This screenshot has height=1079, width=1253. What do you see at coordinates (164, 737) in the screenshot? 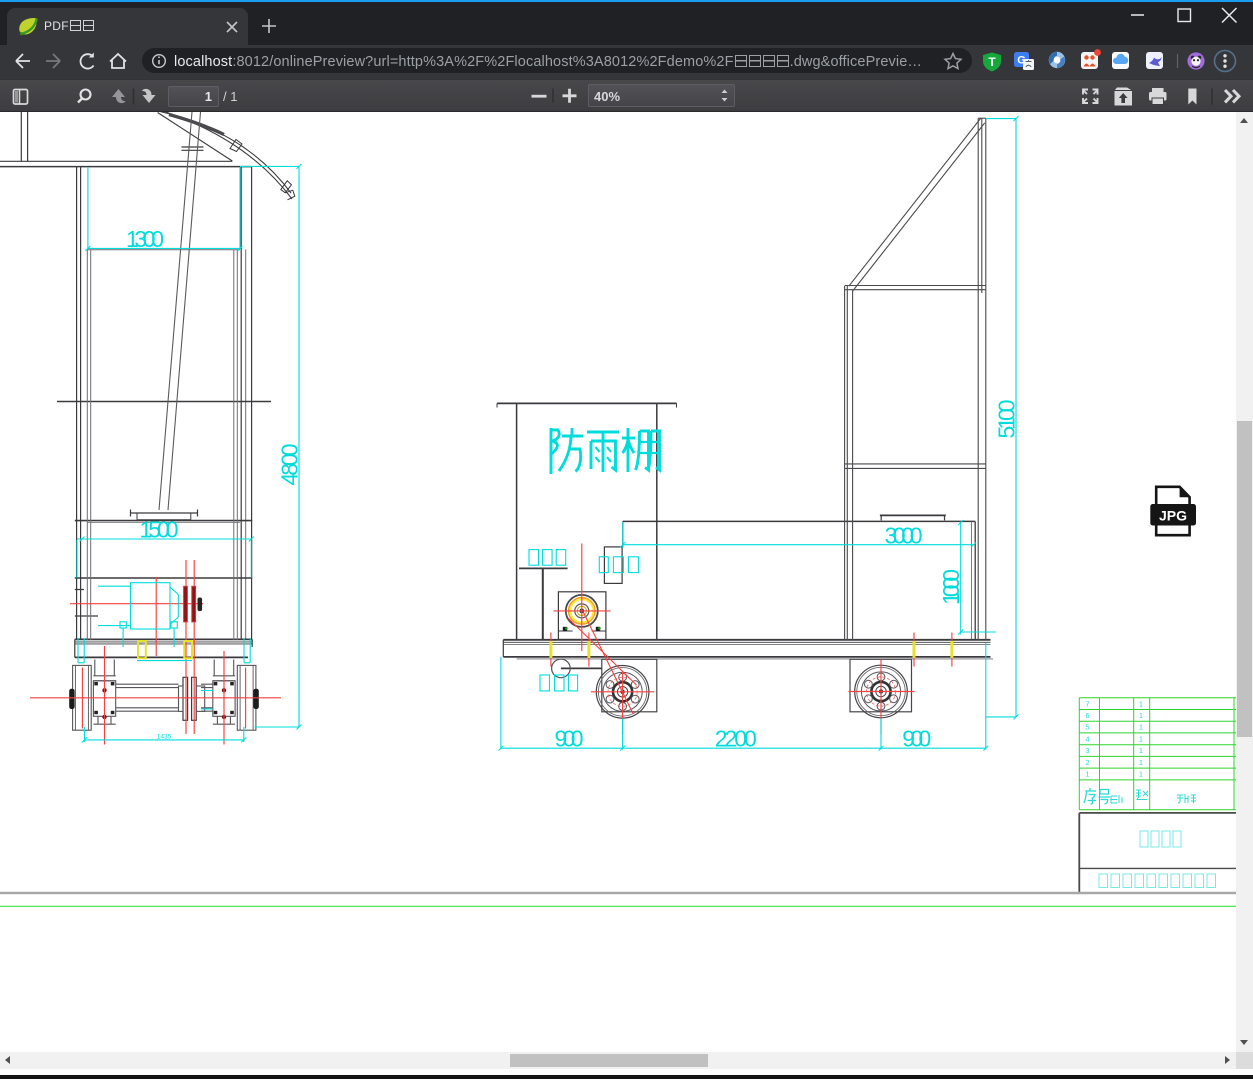
I see `svg-text: 1435` at bounding box center [164, 737].